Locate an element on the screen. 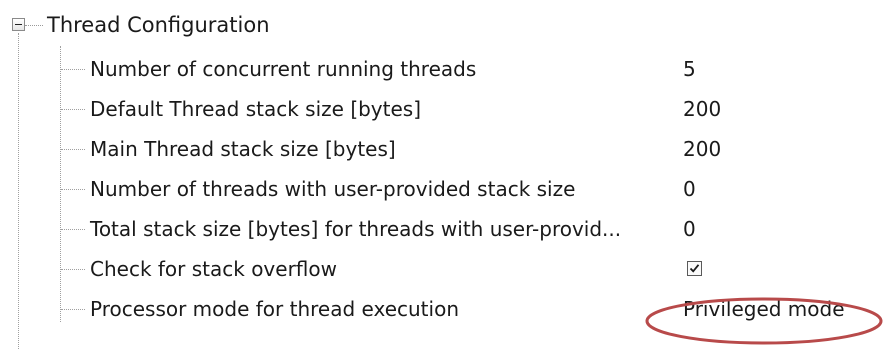 Image resolution: width=895 pixels, height=349 pixels. stack-overflow-checkbox is located at coordinates (694, 268).